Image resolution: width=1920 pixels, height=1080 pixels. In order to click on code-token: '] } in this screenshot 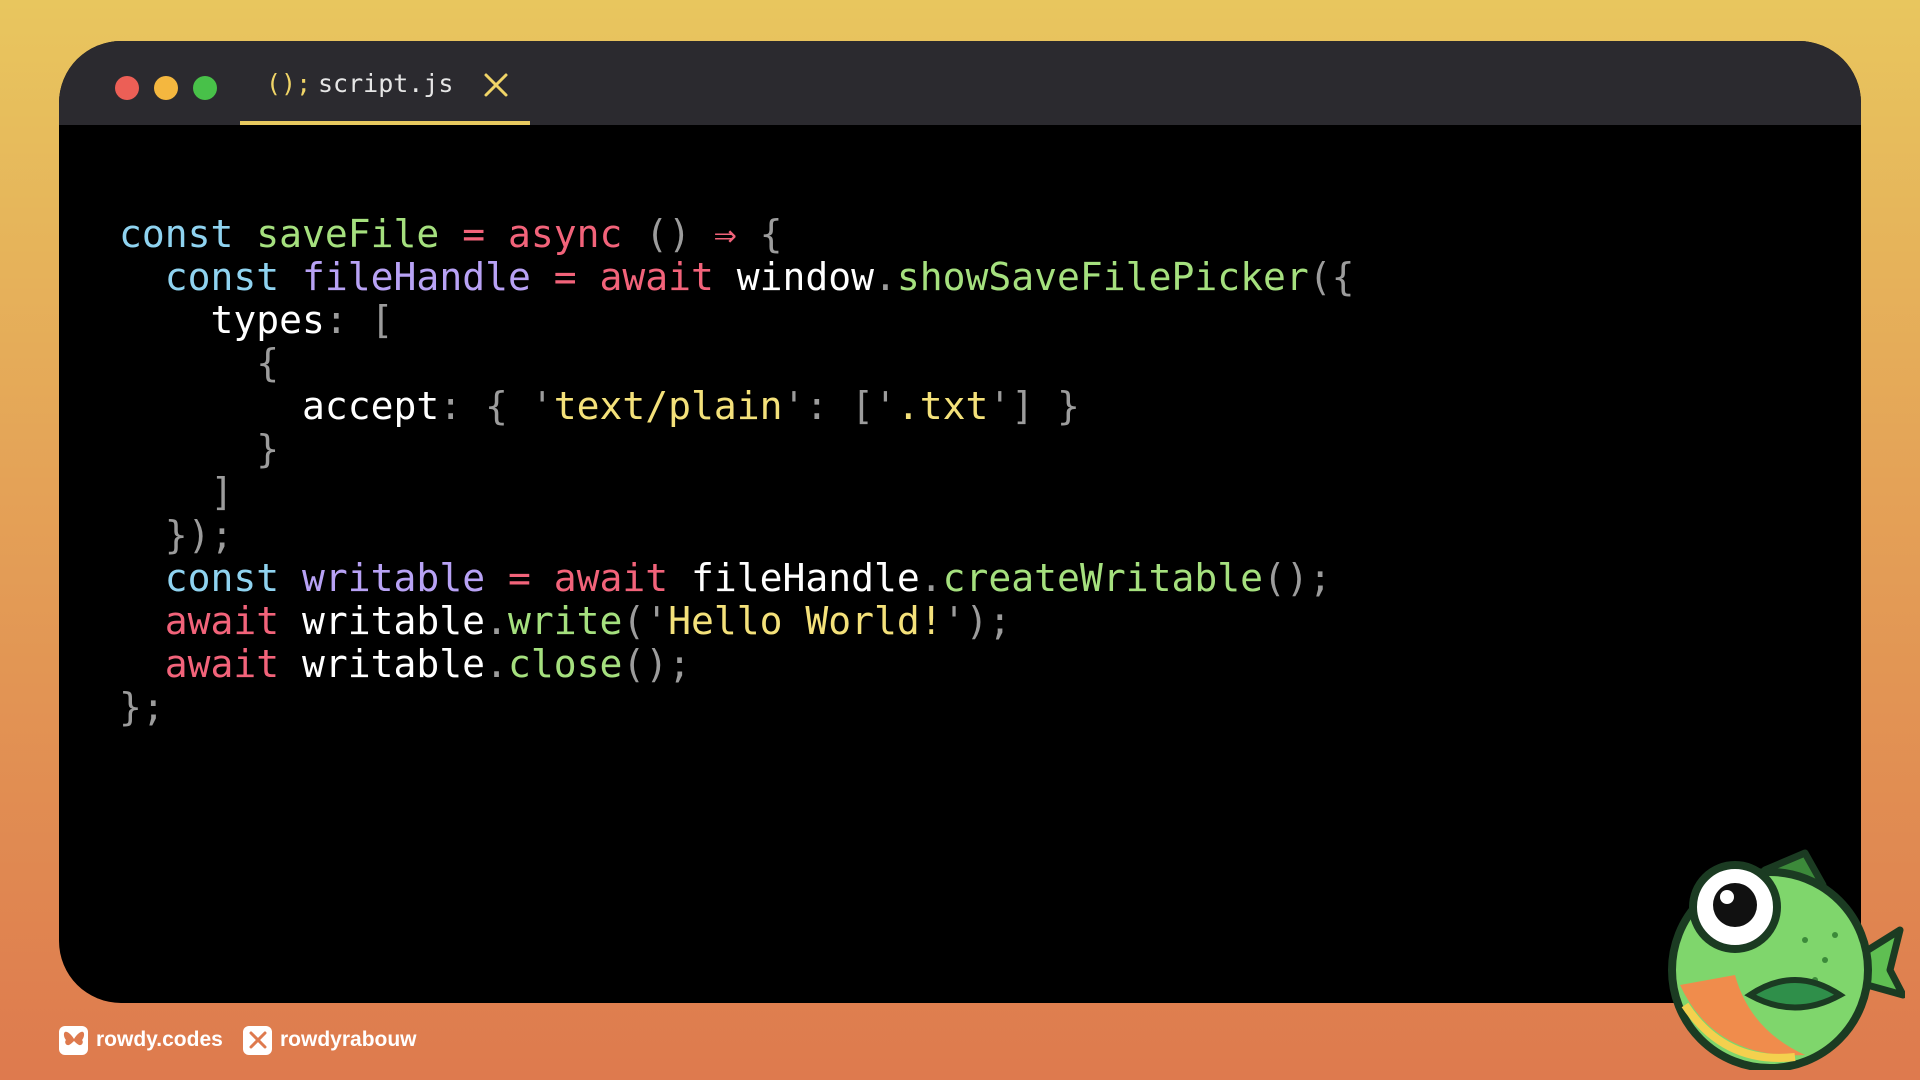, I will do `click(1034, 406)`.